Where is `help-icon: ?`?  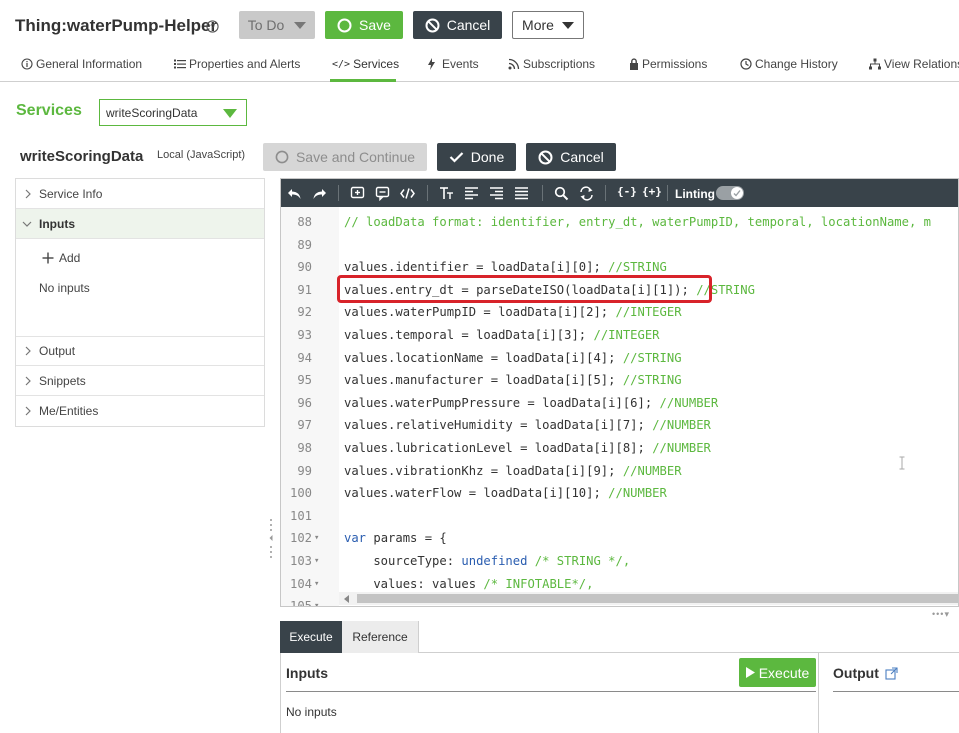 help-icon: ? is located at coordinates (212, 26).